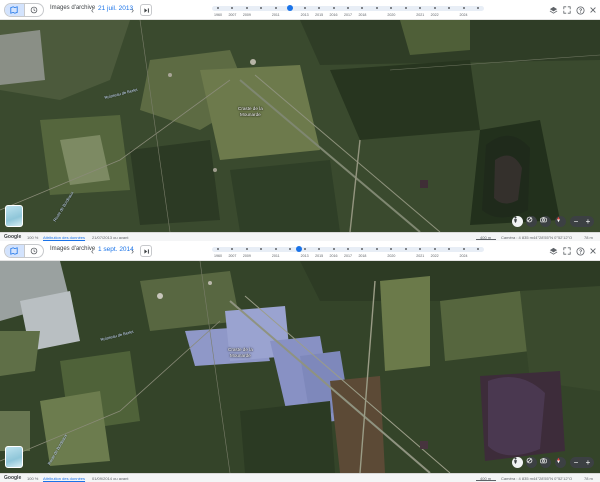 This screenshot has height=482, width=600. What do you see at coordinates (298, 249) in the screenshot?
I see `timeline-selected-knob` at bounding box center [298, 249].